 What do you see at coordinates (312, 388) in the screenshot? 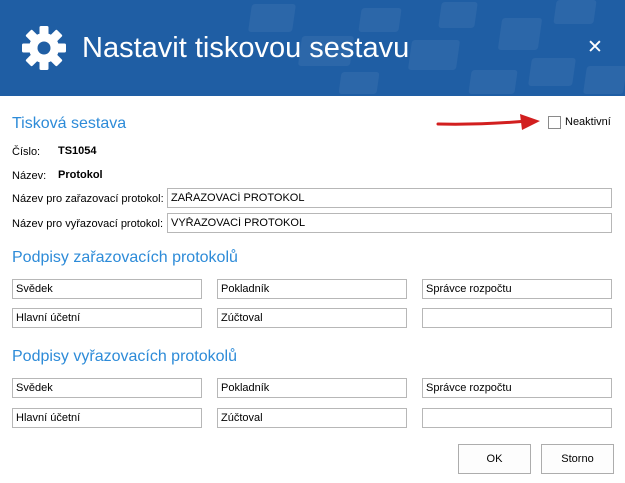
I see `remove-cashier-input` at bounding box center [312, 388].